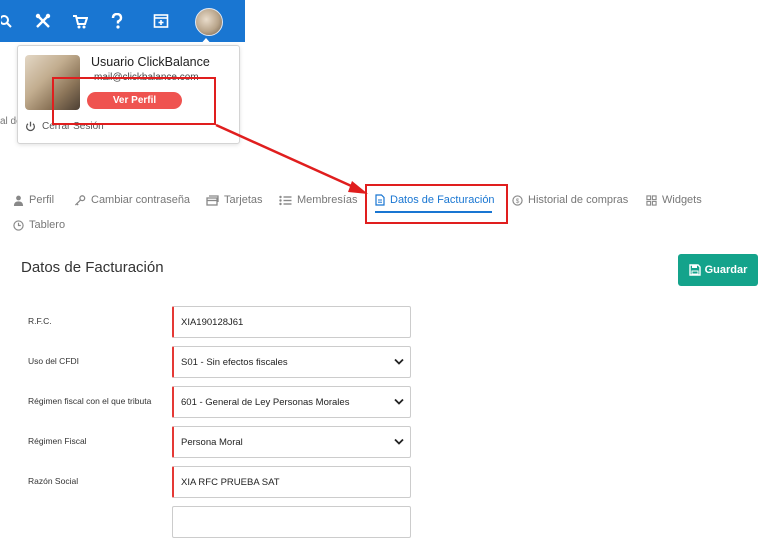 Image resolution: width=781 pixels, height=538 pixels. I want to click on save-icon, so click(694, 270).